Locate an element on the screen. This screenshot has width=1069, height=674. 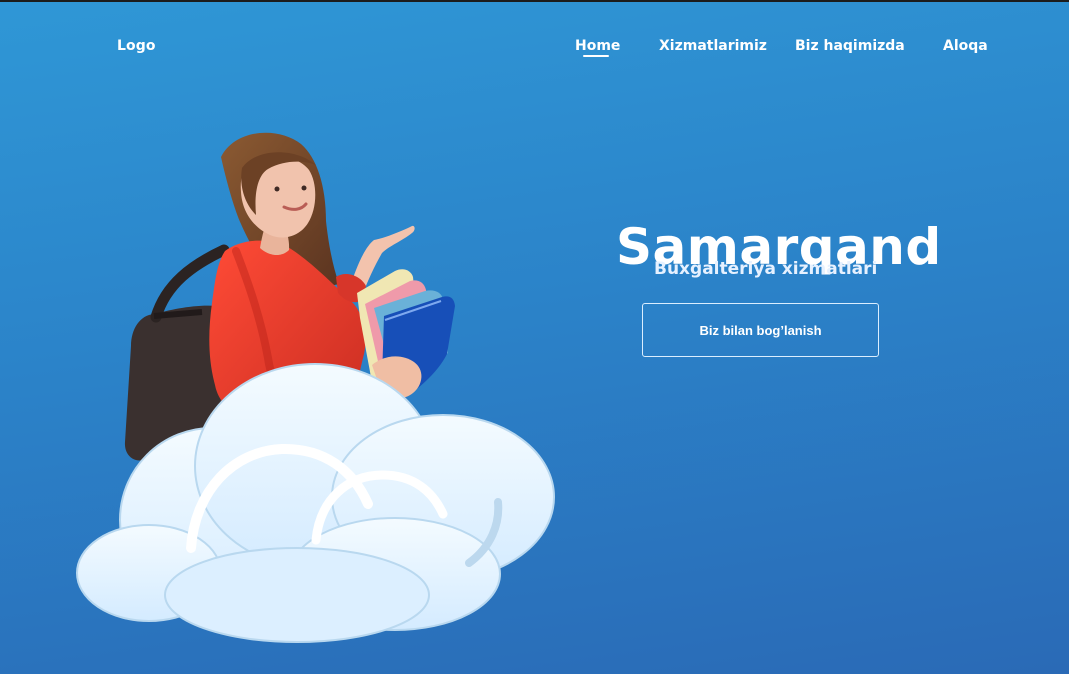
nav-home-link: Home is located at coordinates (597, 46).